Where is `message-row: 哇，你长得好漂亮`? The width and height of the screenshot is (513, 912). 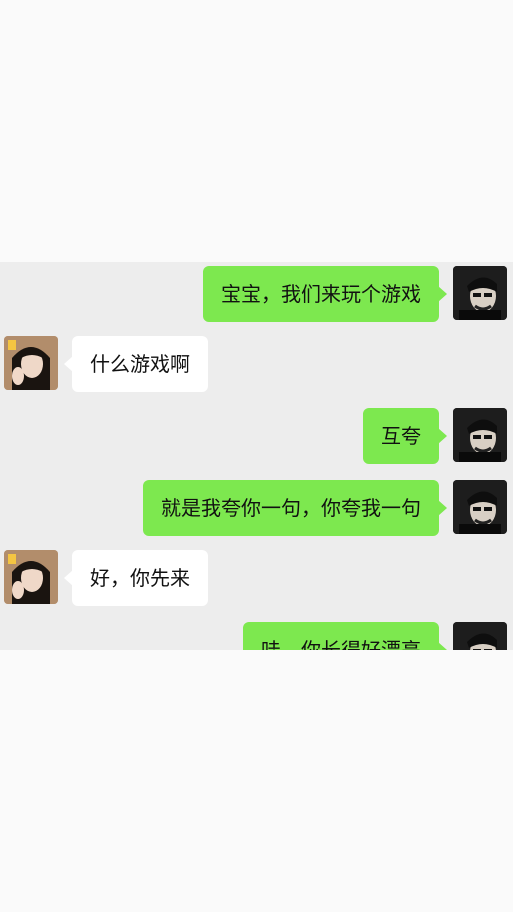 message-row: 哇，你长得好漂亮 is located at coordinates (375, 636).